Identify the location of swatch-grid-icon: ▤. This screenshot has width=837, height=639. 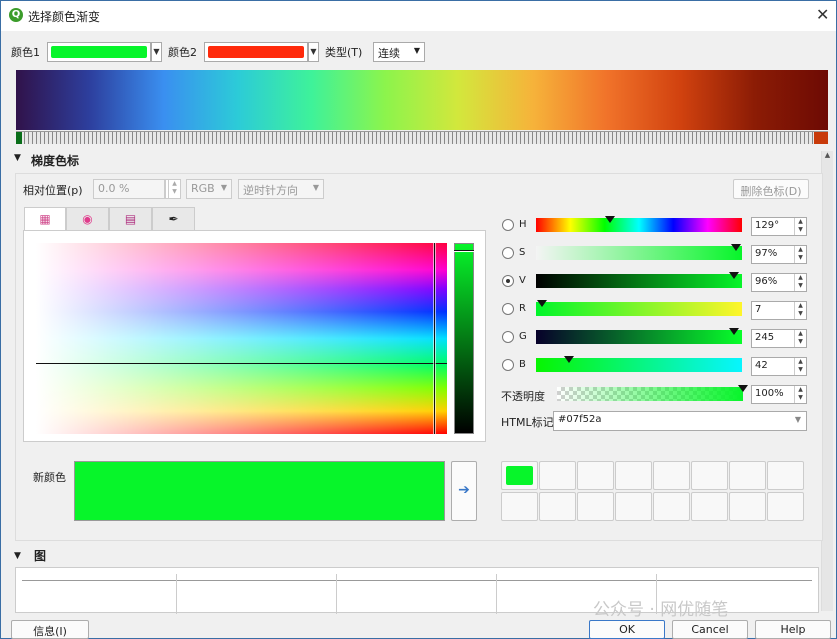
(130, 219).